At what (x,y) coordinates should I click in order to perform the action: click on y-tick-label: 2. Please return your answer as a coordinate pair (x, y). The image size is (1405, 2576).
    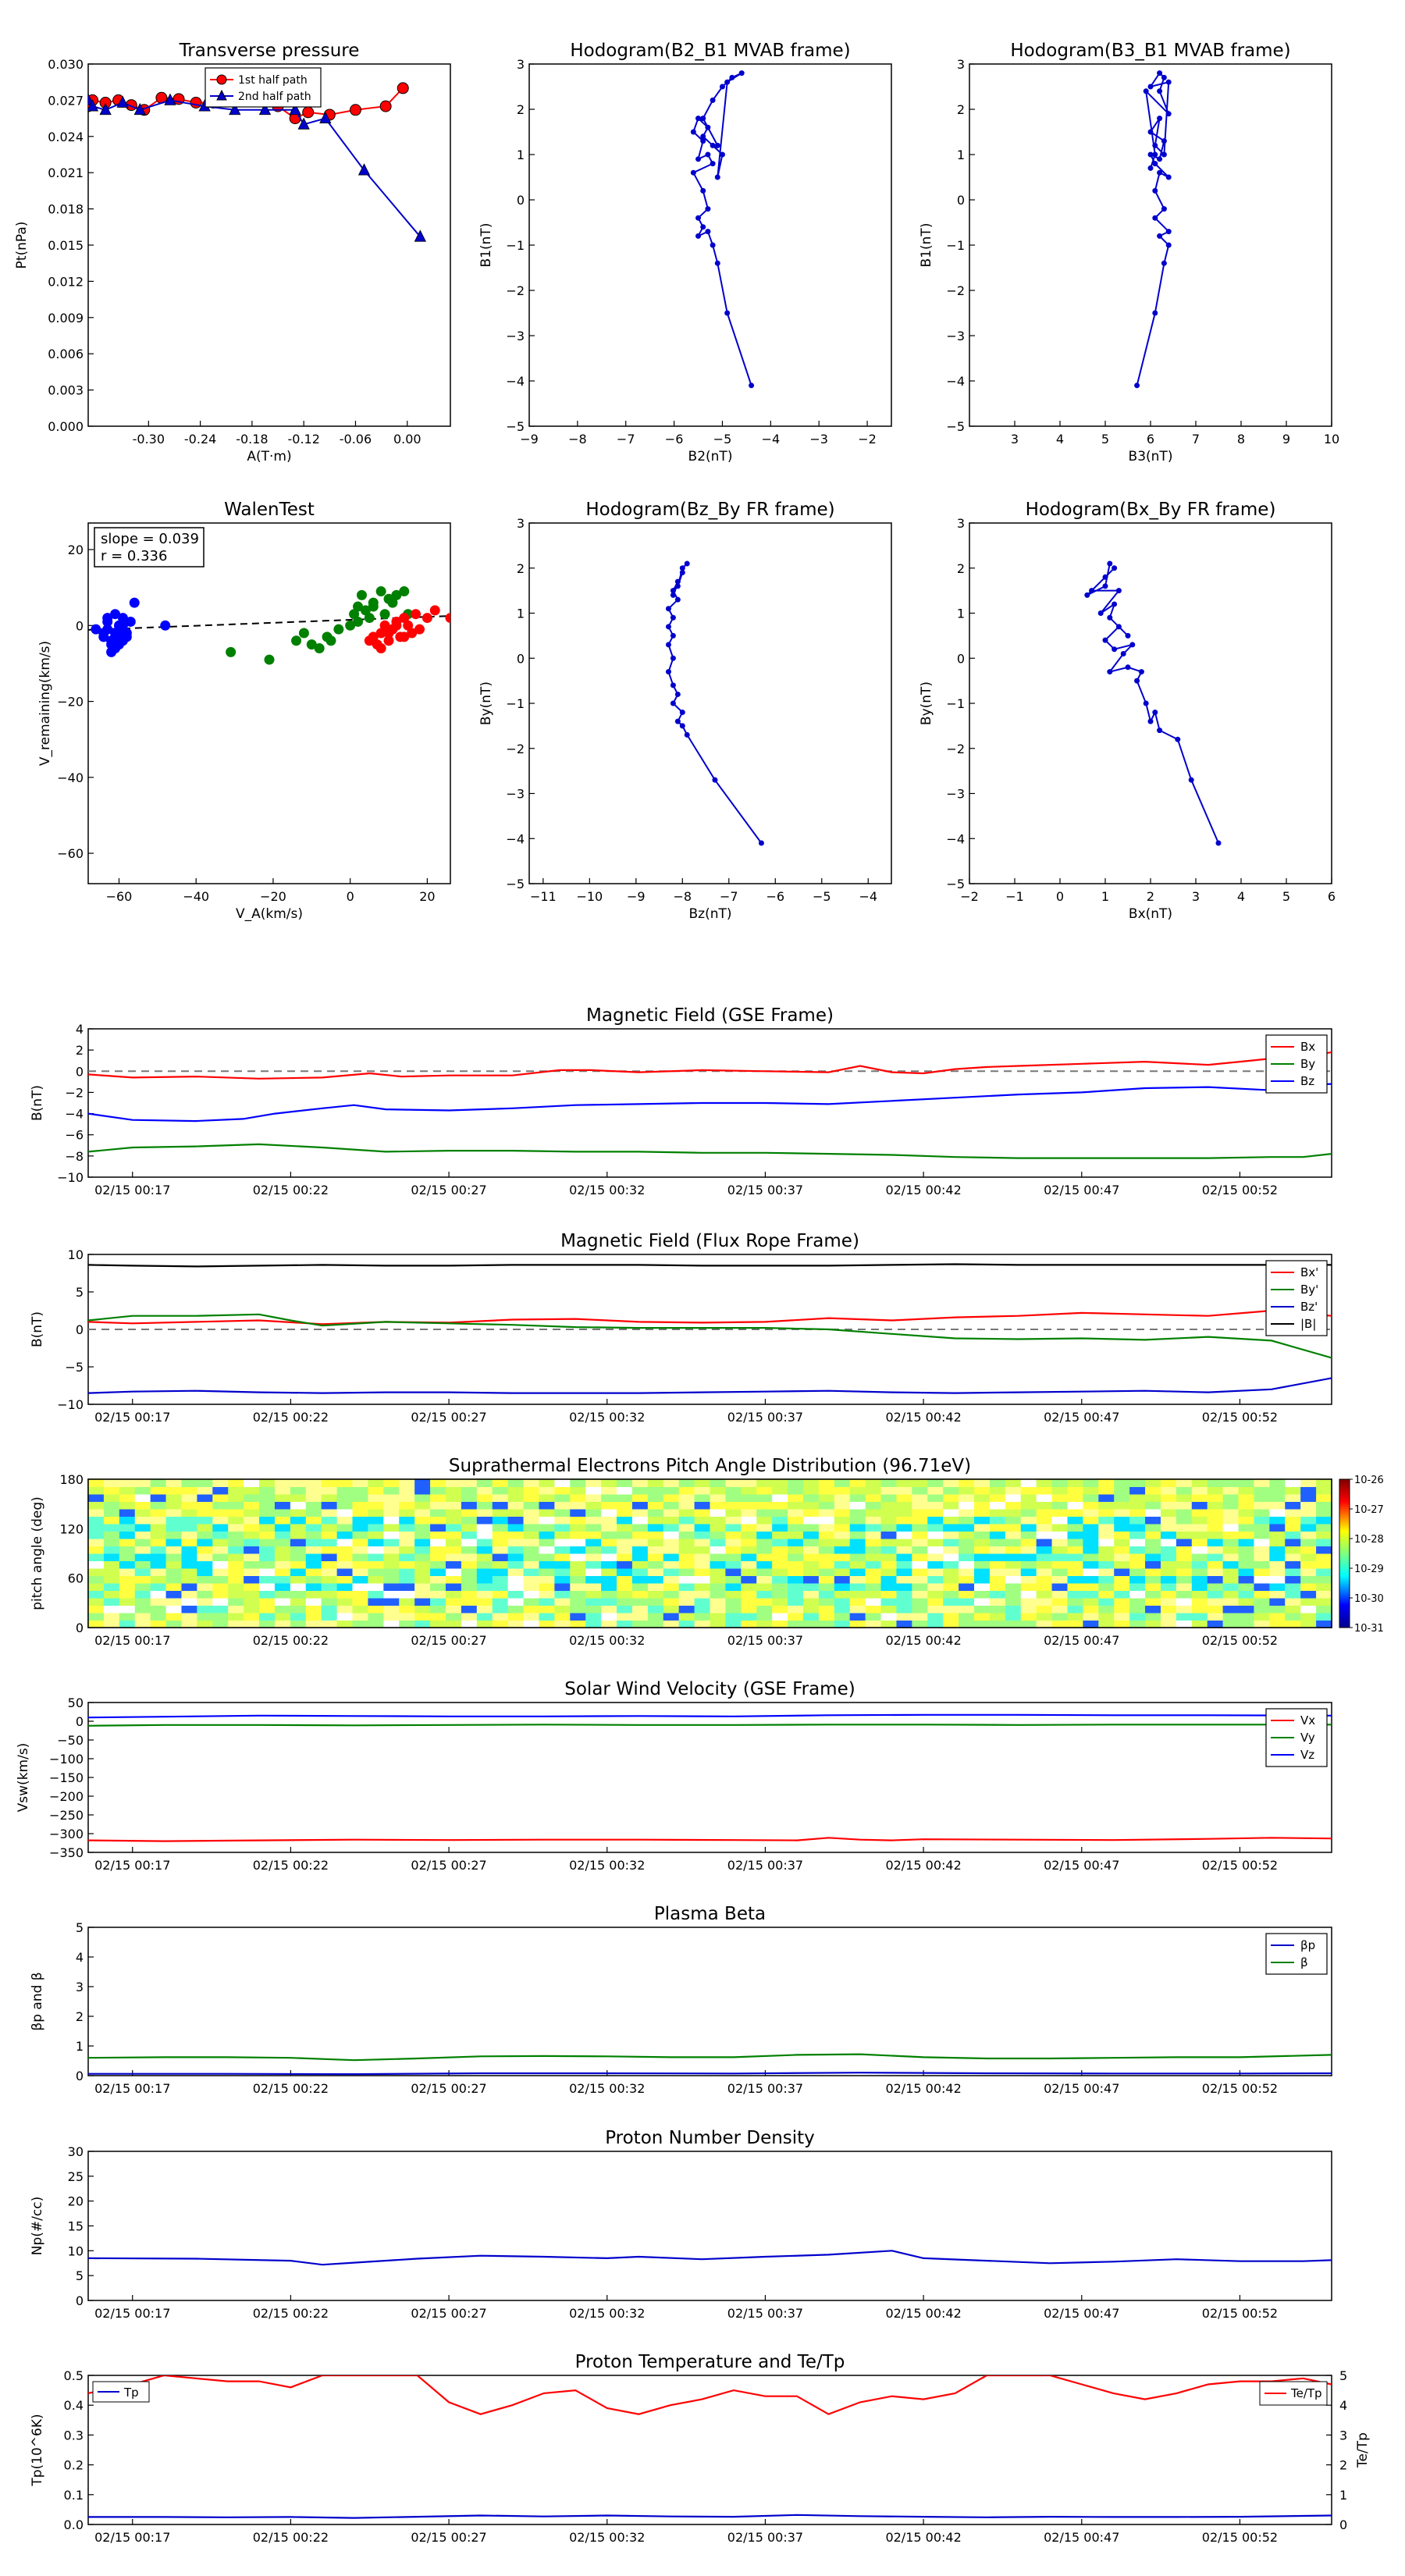
    Looking at the image, I should click on (1343, 2465).